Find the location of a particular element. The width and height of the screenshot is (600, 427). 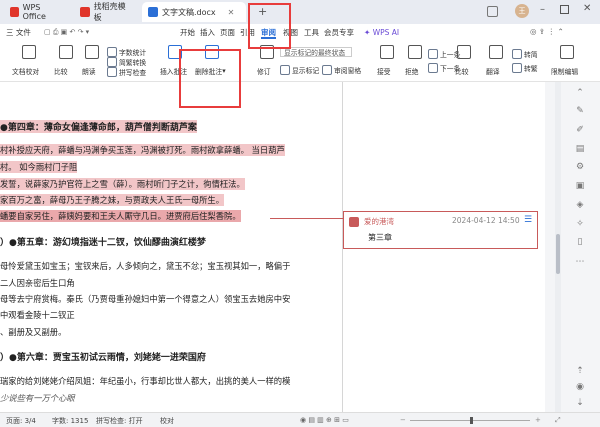

zoom-in-icon: + is located at coordinates (538, 420).